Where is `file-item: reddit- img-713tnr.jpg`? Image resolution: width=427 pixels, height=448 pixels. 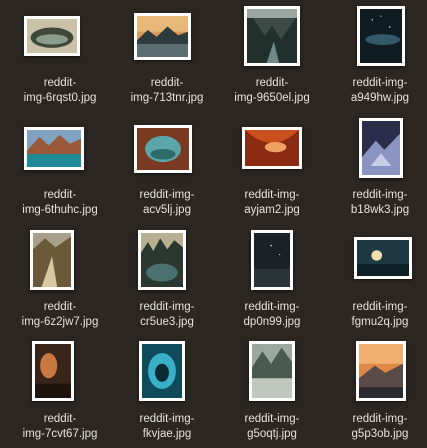 file-item: reddit- img-713tnr.jpg is located at coordinates (167, 60).